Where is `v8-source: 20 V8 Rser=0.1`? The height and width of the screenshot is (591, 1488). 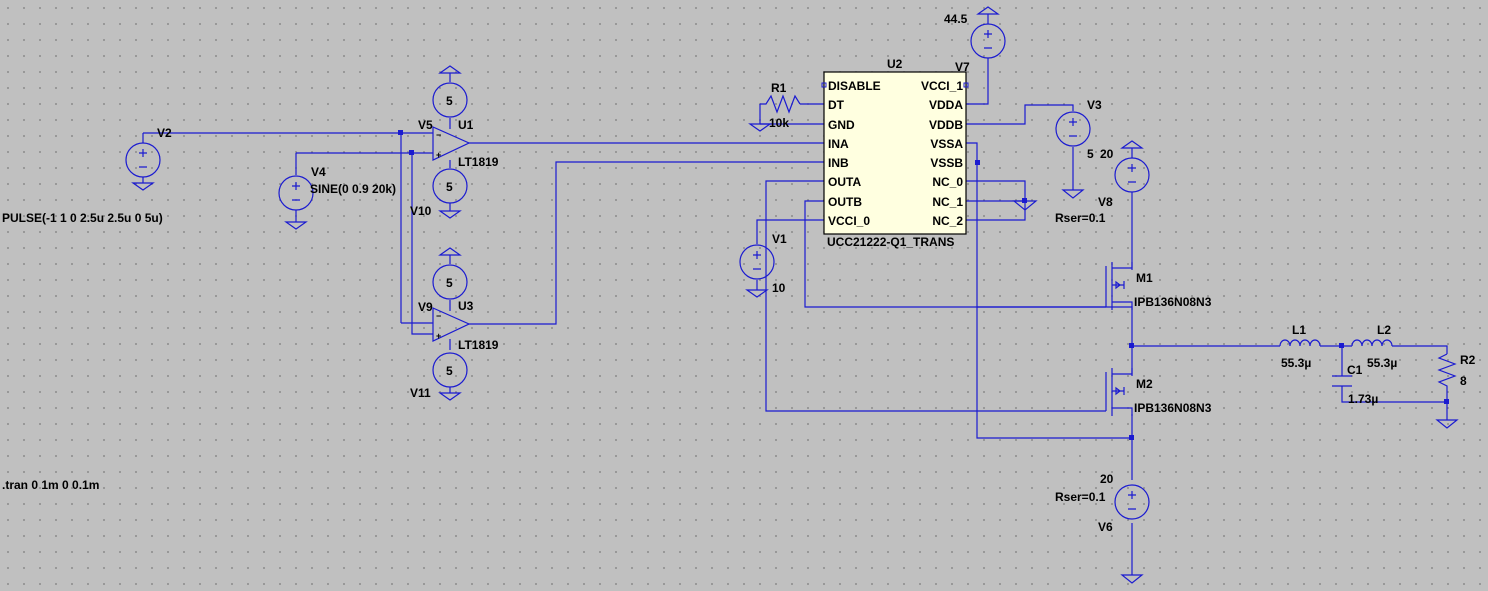 v8-source: 20 V8 Rser=0.1 is located at coordinates (1102, 182).